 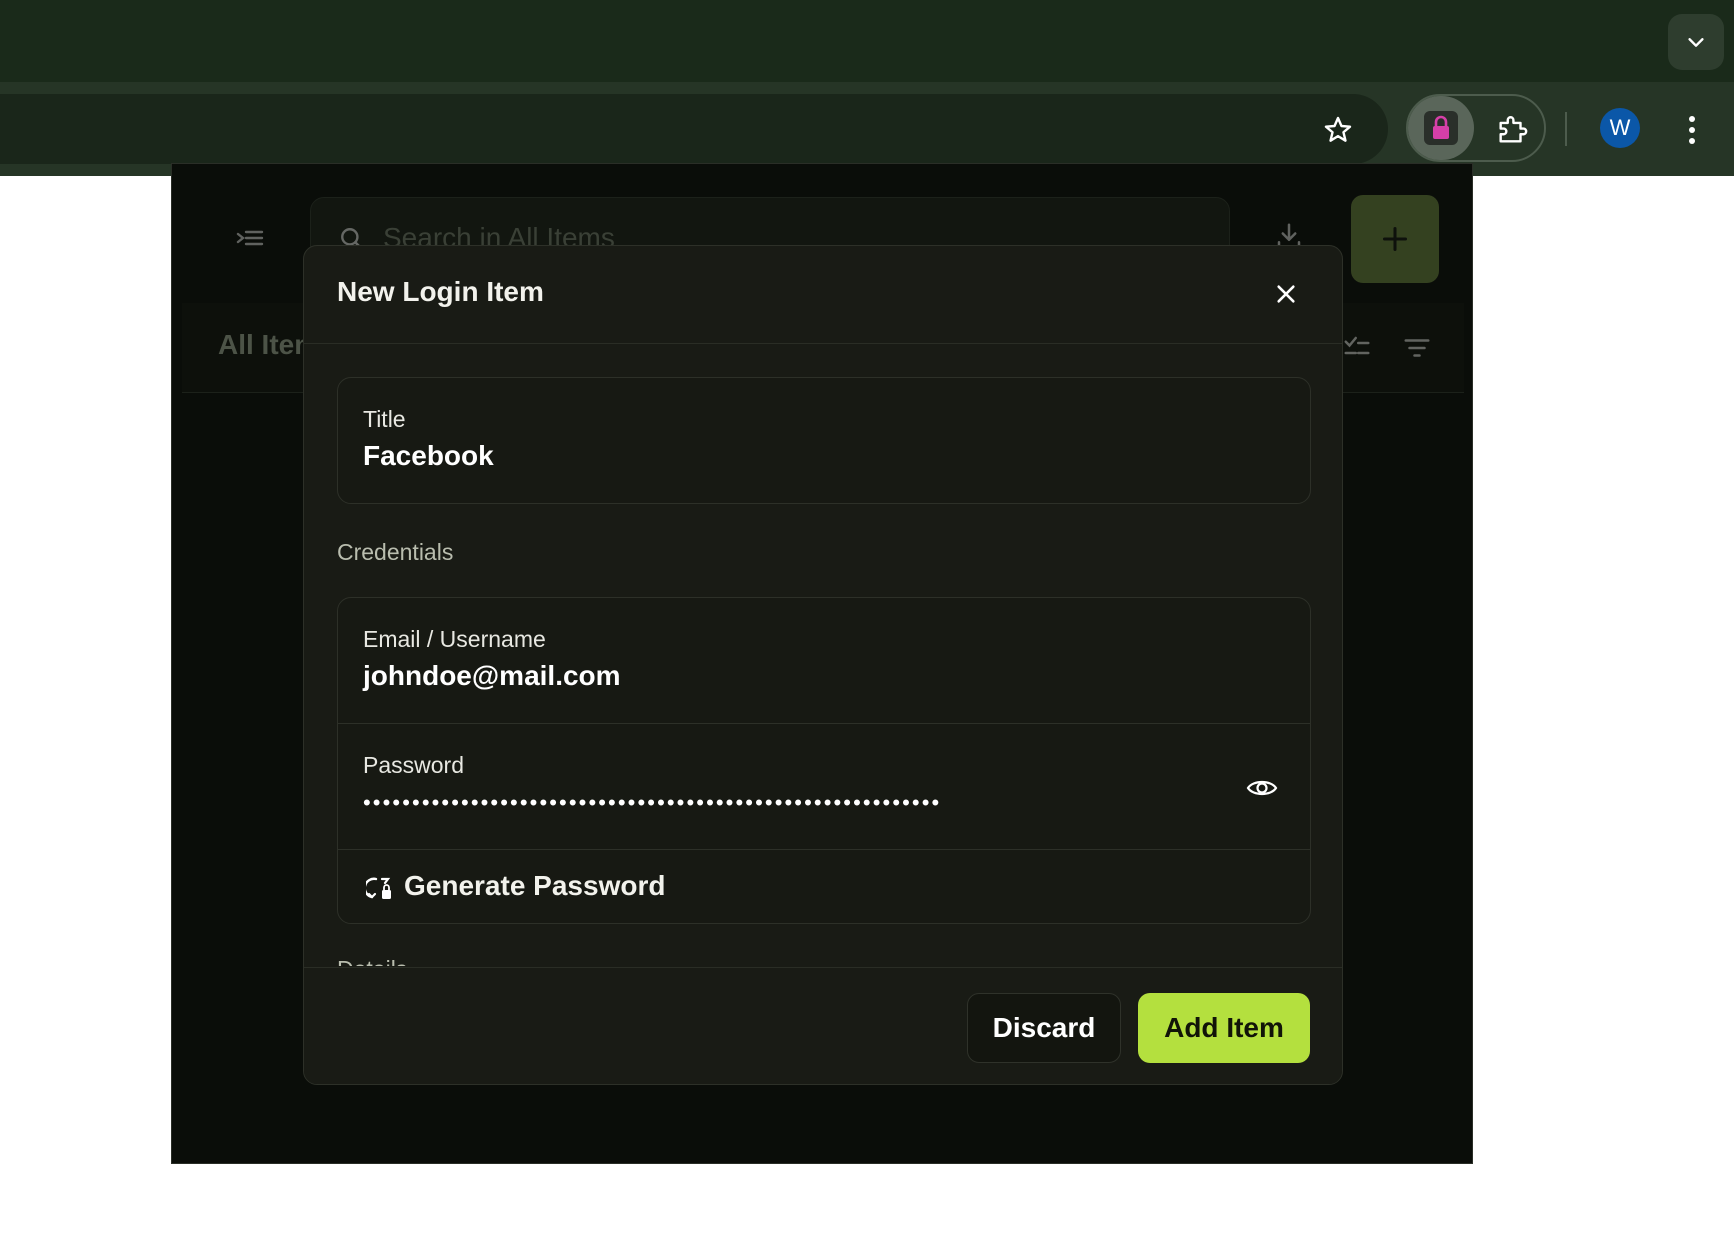 What do you see at coordinates (1357, 348) in the screenshot?
I see `sort-icon` at bounding box center [1357, 348].